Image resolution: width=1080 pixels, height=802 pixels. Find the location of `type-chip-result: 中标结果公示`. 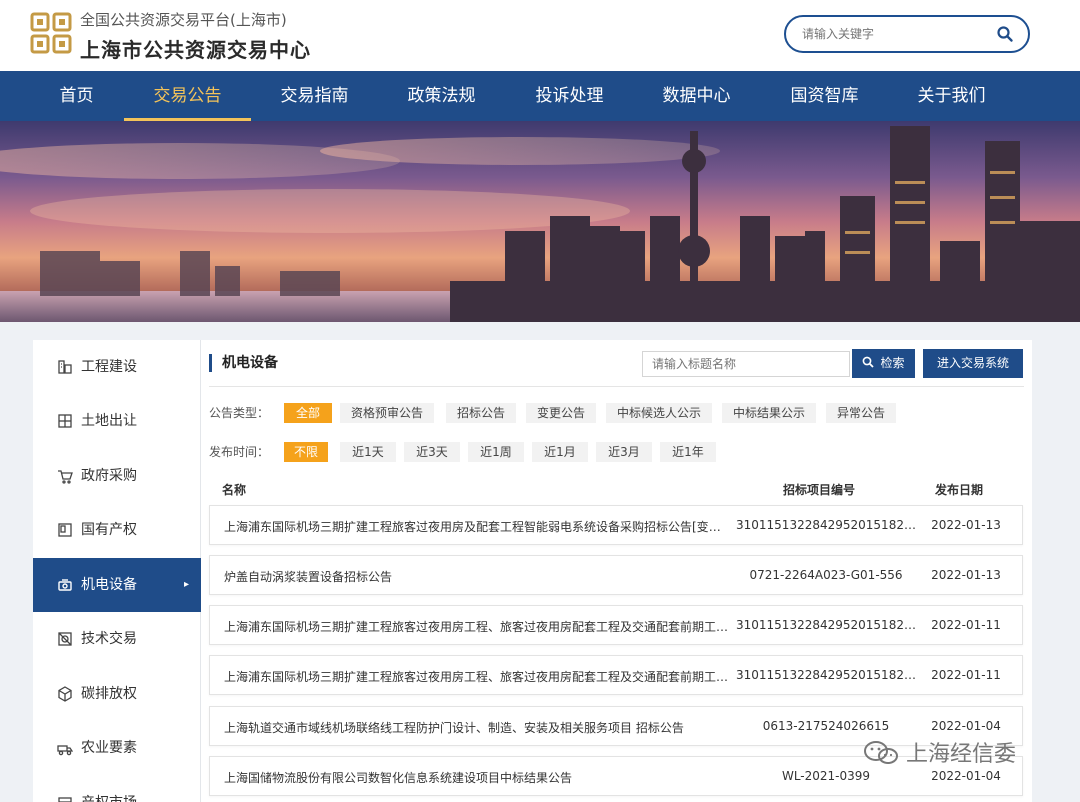

type-chip-result: 中标结果公示 is located at coordinates (769, 413).